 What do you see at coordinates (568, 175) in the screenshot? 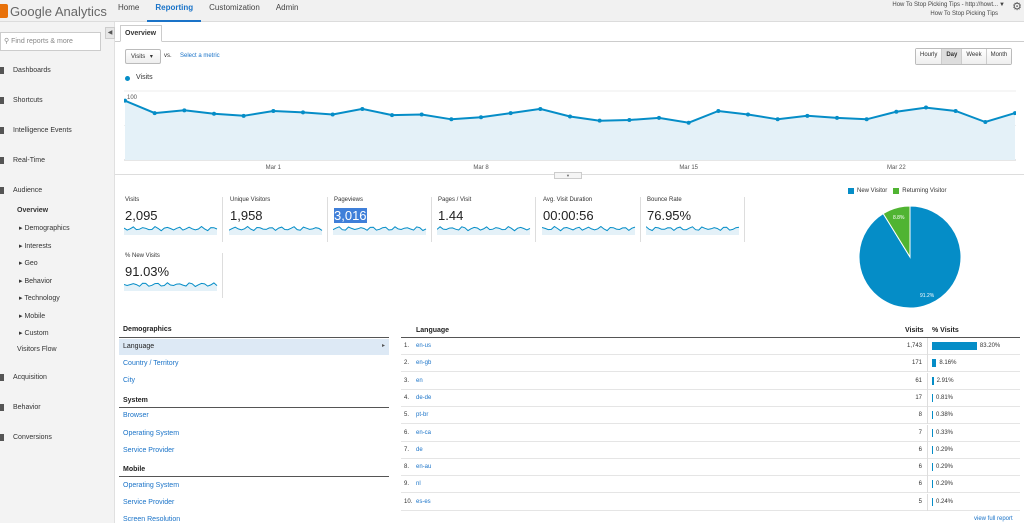
I see `collapse-chart-button: ▼` at bounding box center [568, 175].